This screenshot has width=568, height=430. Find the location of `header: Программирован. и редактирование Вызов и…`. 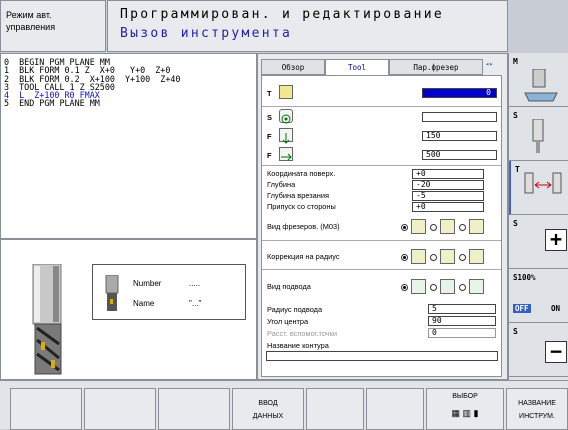

header: Программирован. и редактирование Вызов и… is located at coordinates (307, 26).